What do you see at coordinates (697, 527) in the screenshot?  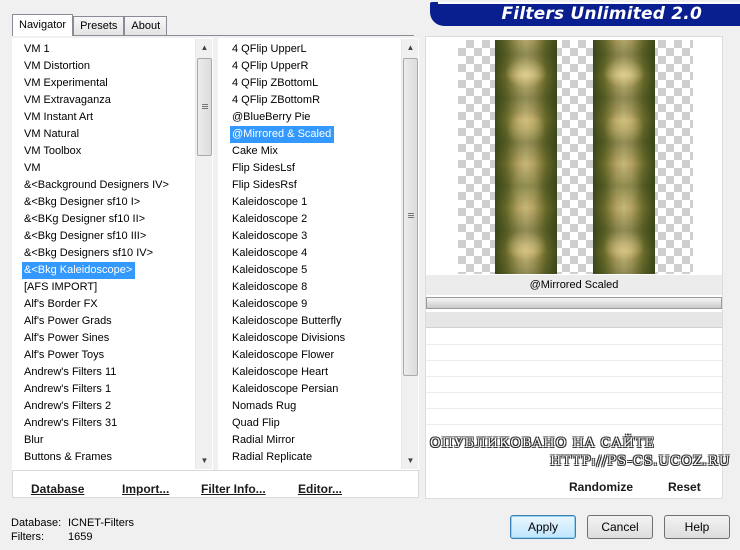 I see `help-button: Help` at bounding box center [697, 527].